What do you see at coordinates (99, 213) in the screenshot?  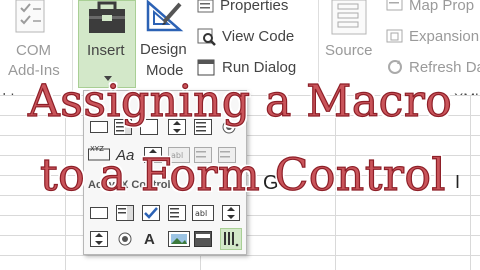 I see `activex-command-button-control` at bounding box center [99, 213].